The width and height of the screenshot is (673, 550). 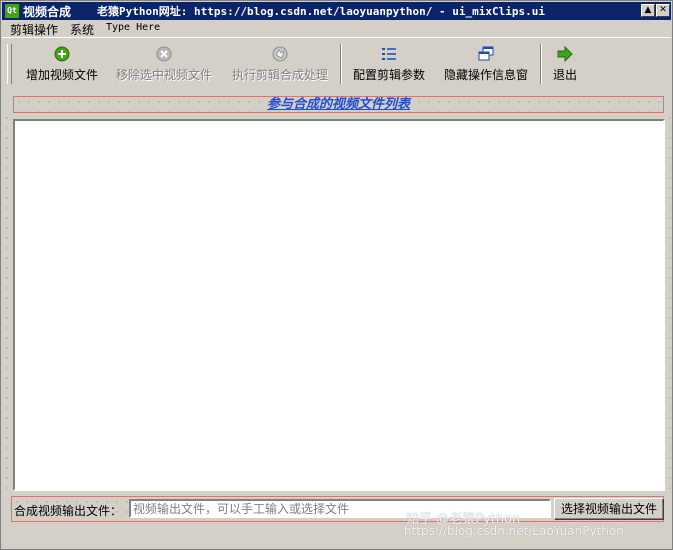 I want to click on status-bar, so click(x=336, y=543).